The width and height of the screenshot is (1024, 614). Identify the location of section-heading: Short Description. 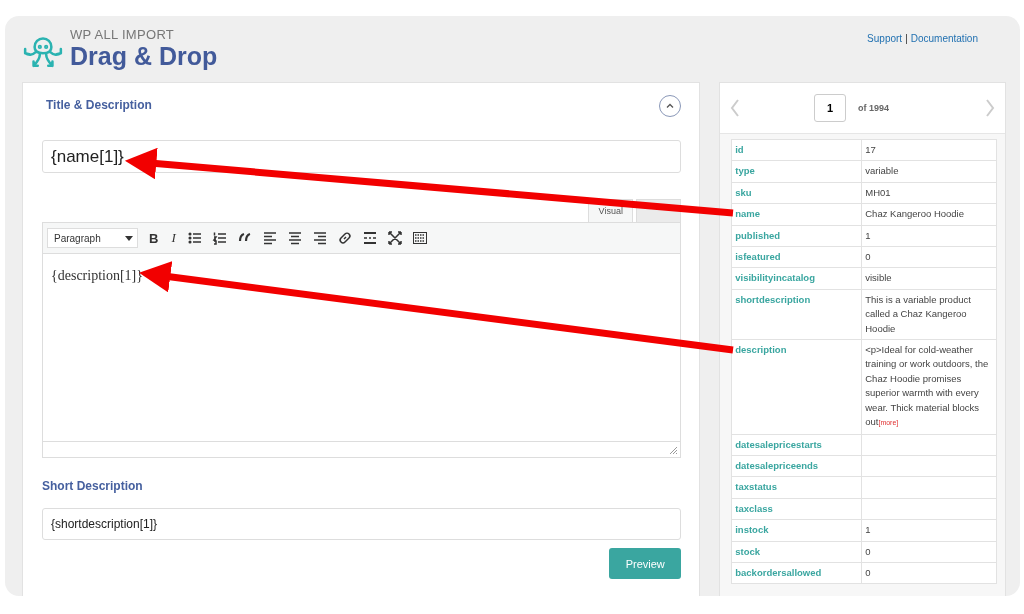
(93, 486).